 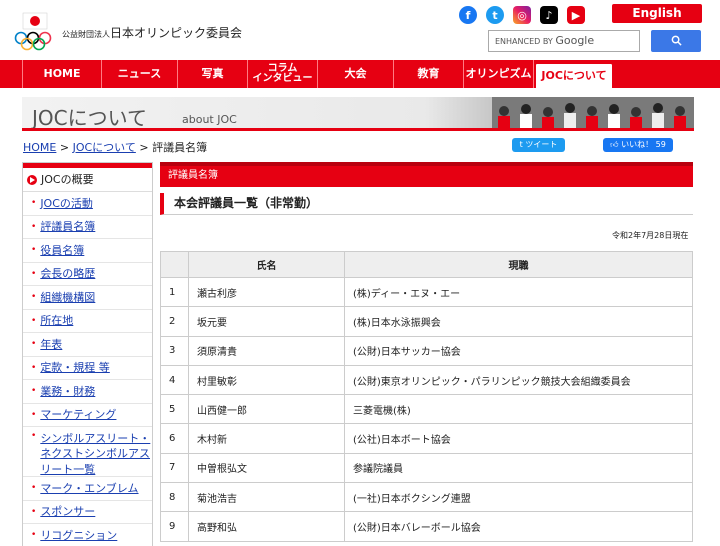 What do you see at coordinates (574, 75) in the screenshot?
I see `nav-item-about-joc: JOCについて` at bounding box center [574, 75].